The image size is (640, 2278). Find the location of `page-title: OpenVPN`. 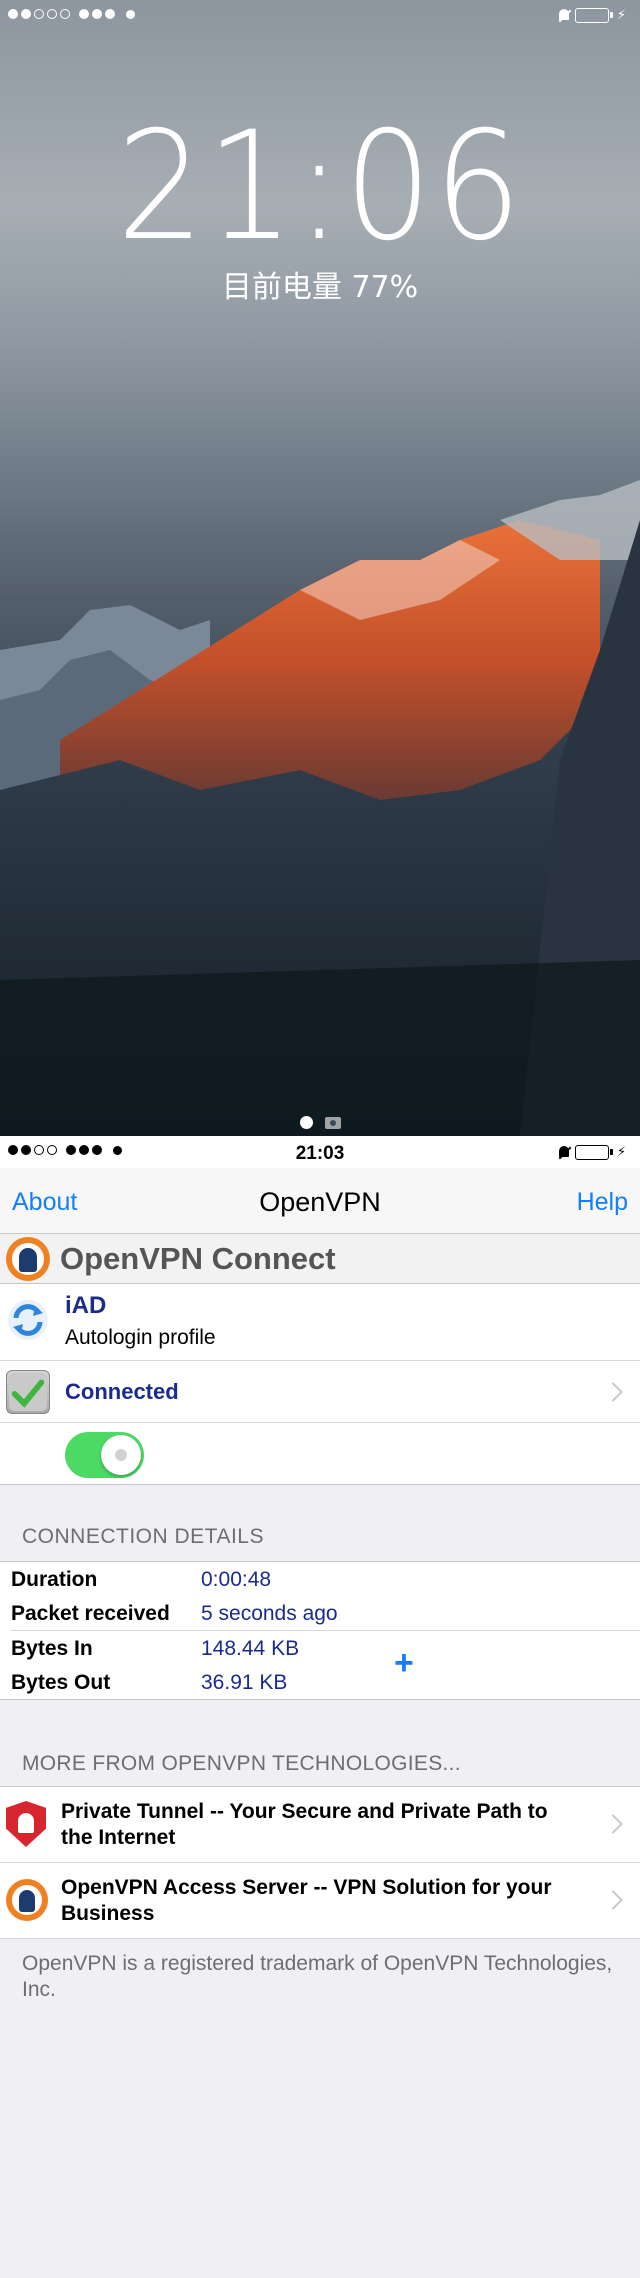

page-title: OpenVPN is located at coordinates (320, 1202).